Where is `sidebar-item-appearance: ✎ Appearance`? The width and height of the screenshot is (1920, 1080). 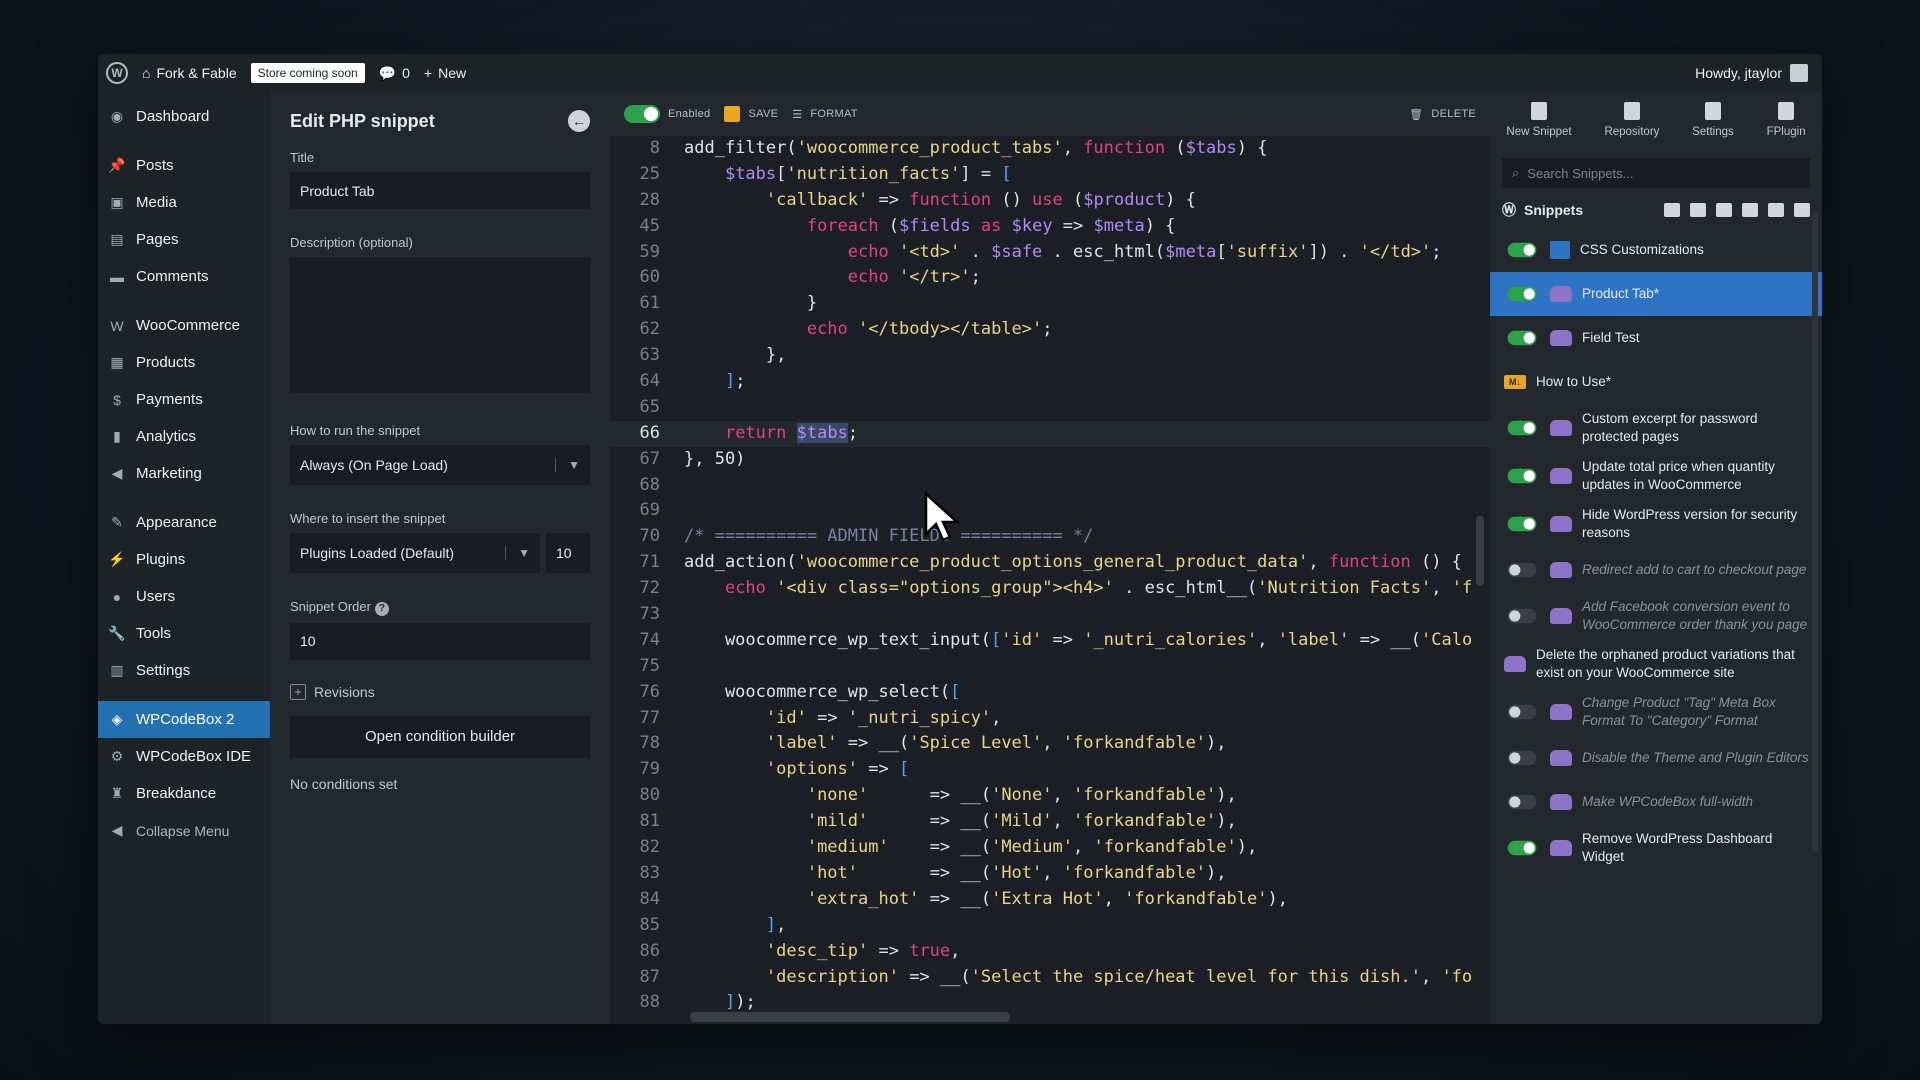 sidebar-item-appearance: ✎ Appearance is located at coordinates (184, 522).